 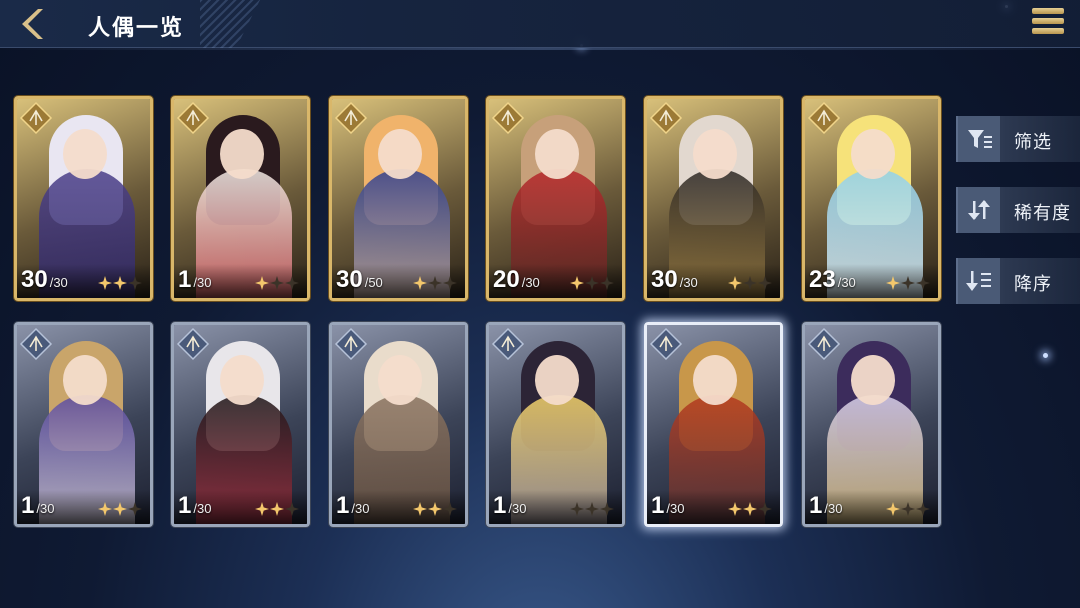 I want to click on level-value: 23, so click(x=822, y=279).